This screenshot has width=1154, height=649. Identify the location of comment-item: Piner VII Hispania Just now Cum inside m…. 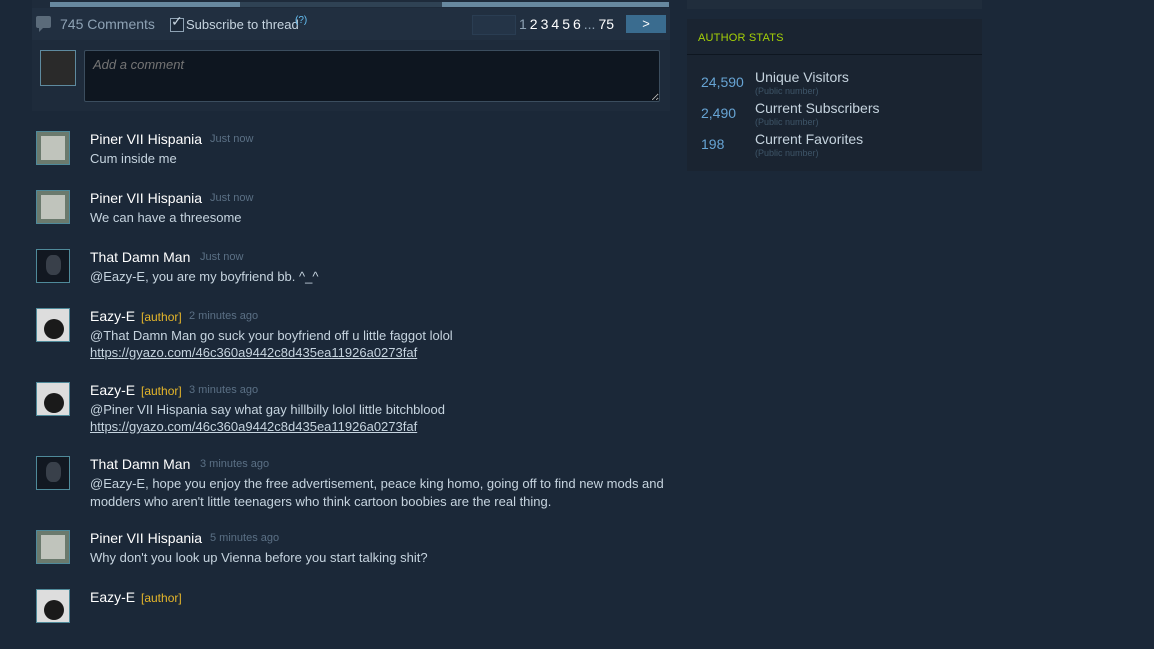
(356, 161).